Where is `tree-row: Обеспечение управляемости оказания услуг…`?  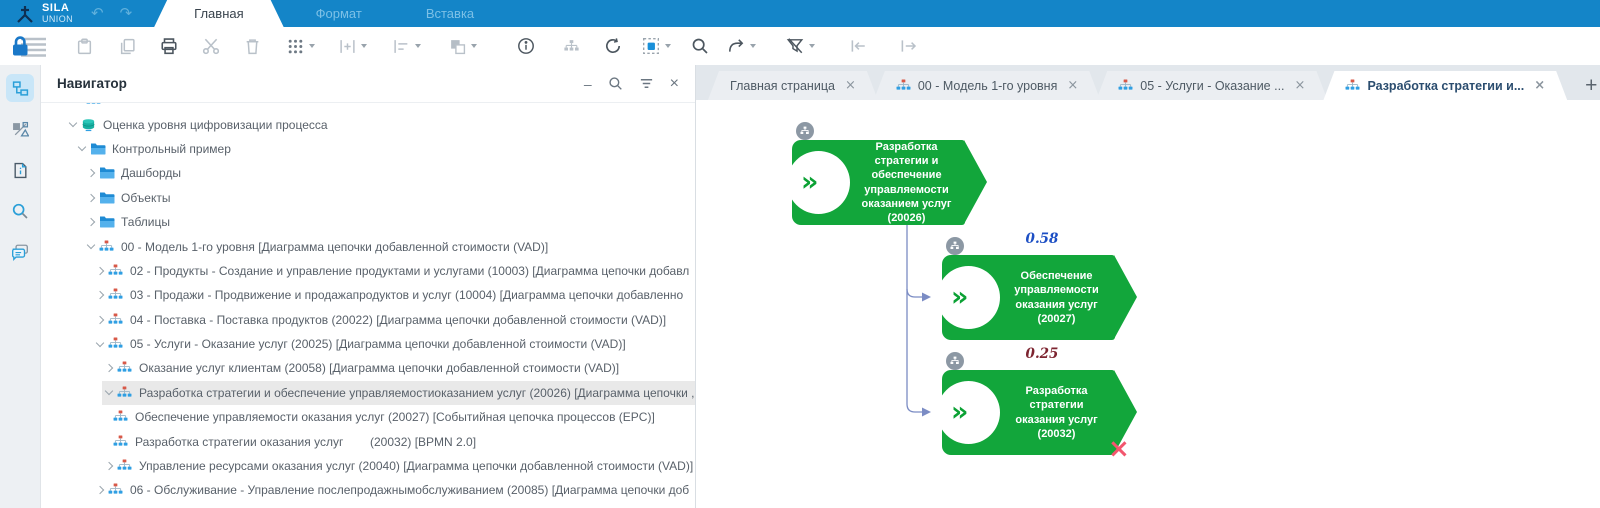 tree-row: Обеспечение управляемости оказания услуг… is located at coordinates (368, 417).